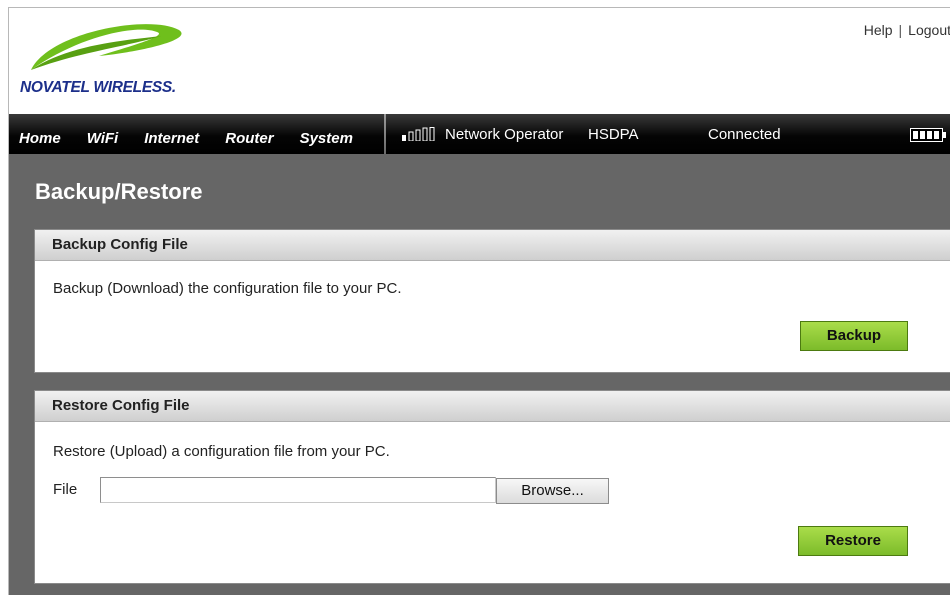 This screenshot has width=950, height=595. What do you see at coordinates (928, 135) in the screenshot?
I see `battery-icon` at bounding box center [928, 135].